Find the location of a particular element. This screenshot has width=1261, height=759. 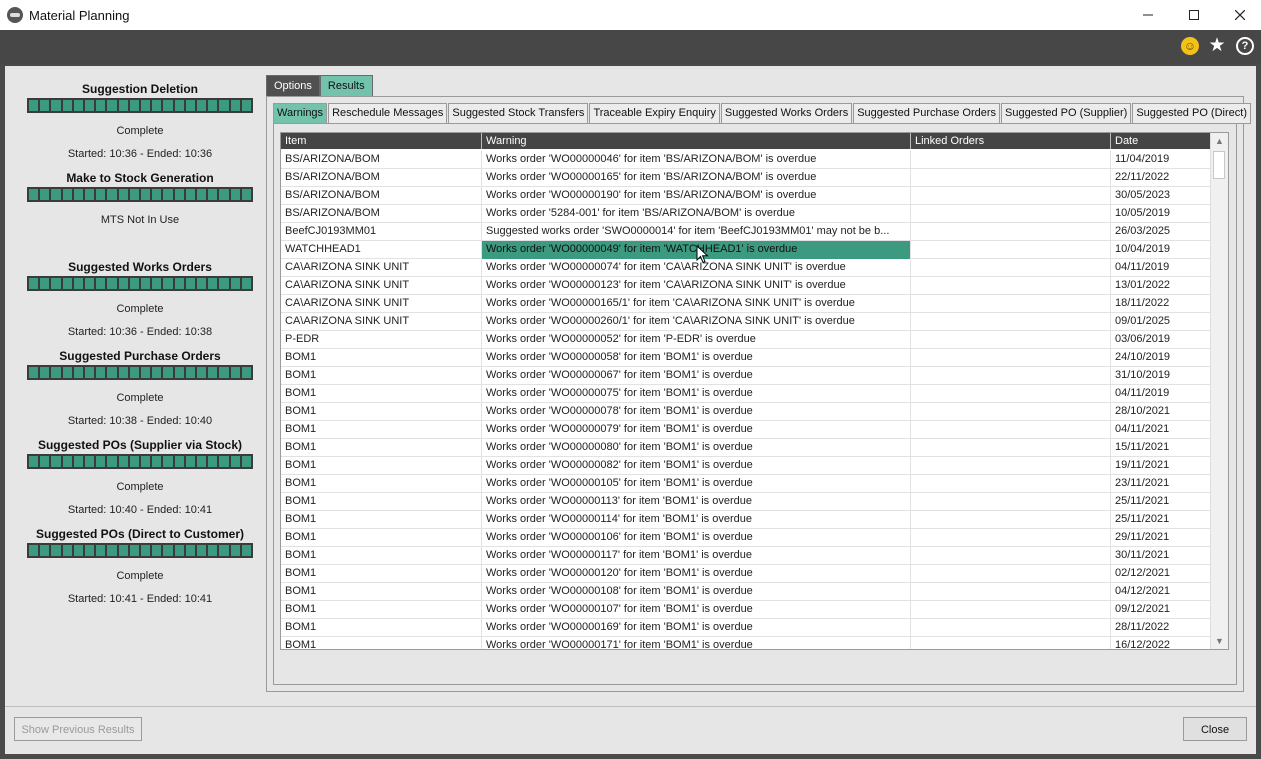

tab-reschedule-messages: Reschedule Messages is located at coordinates (388, 113).